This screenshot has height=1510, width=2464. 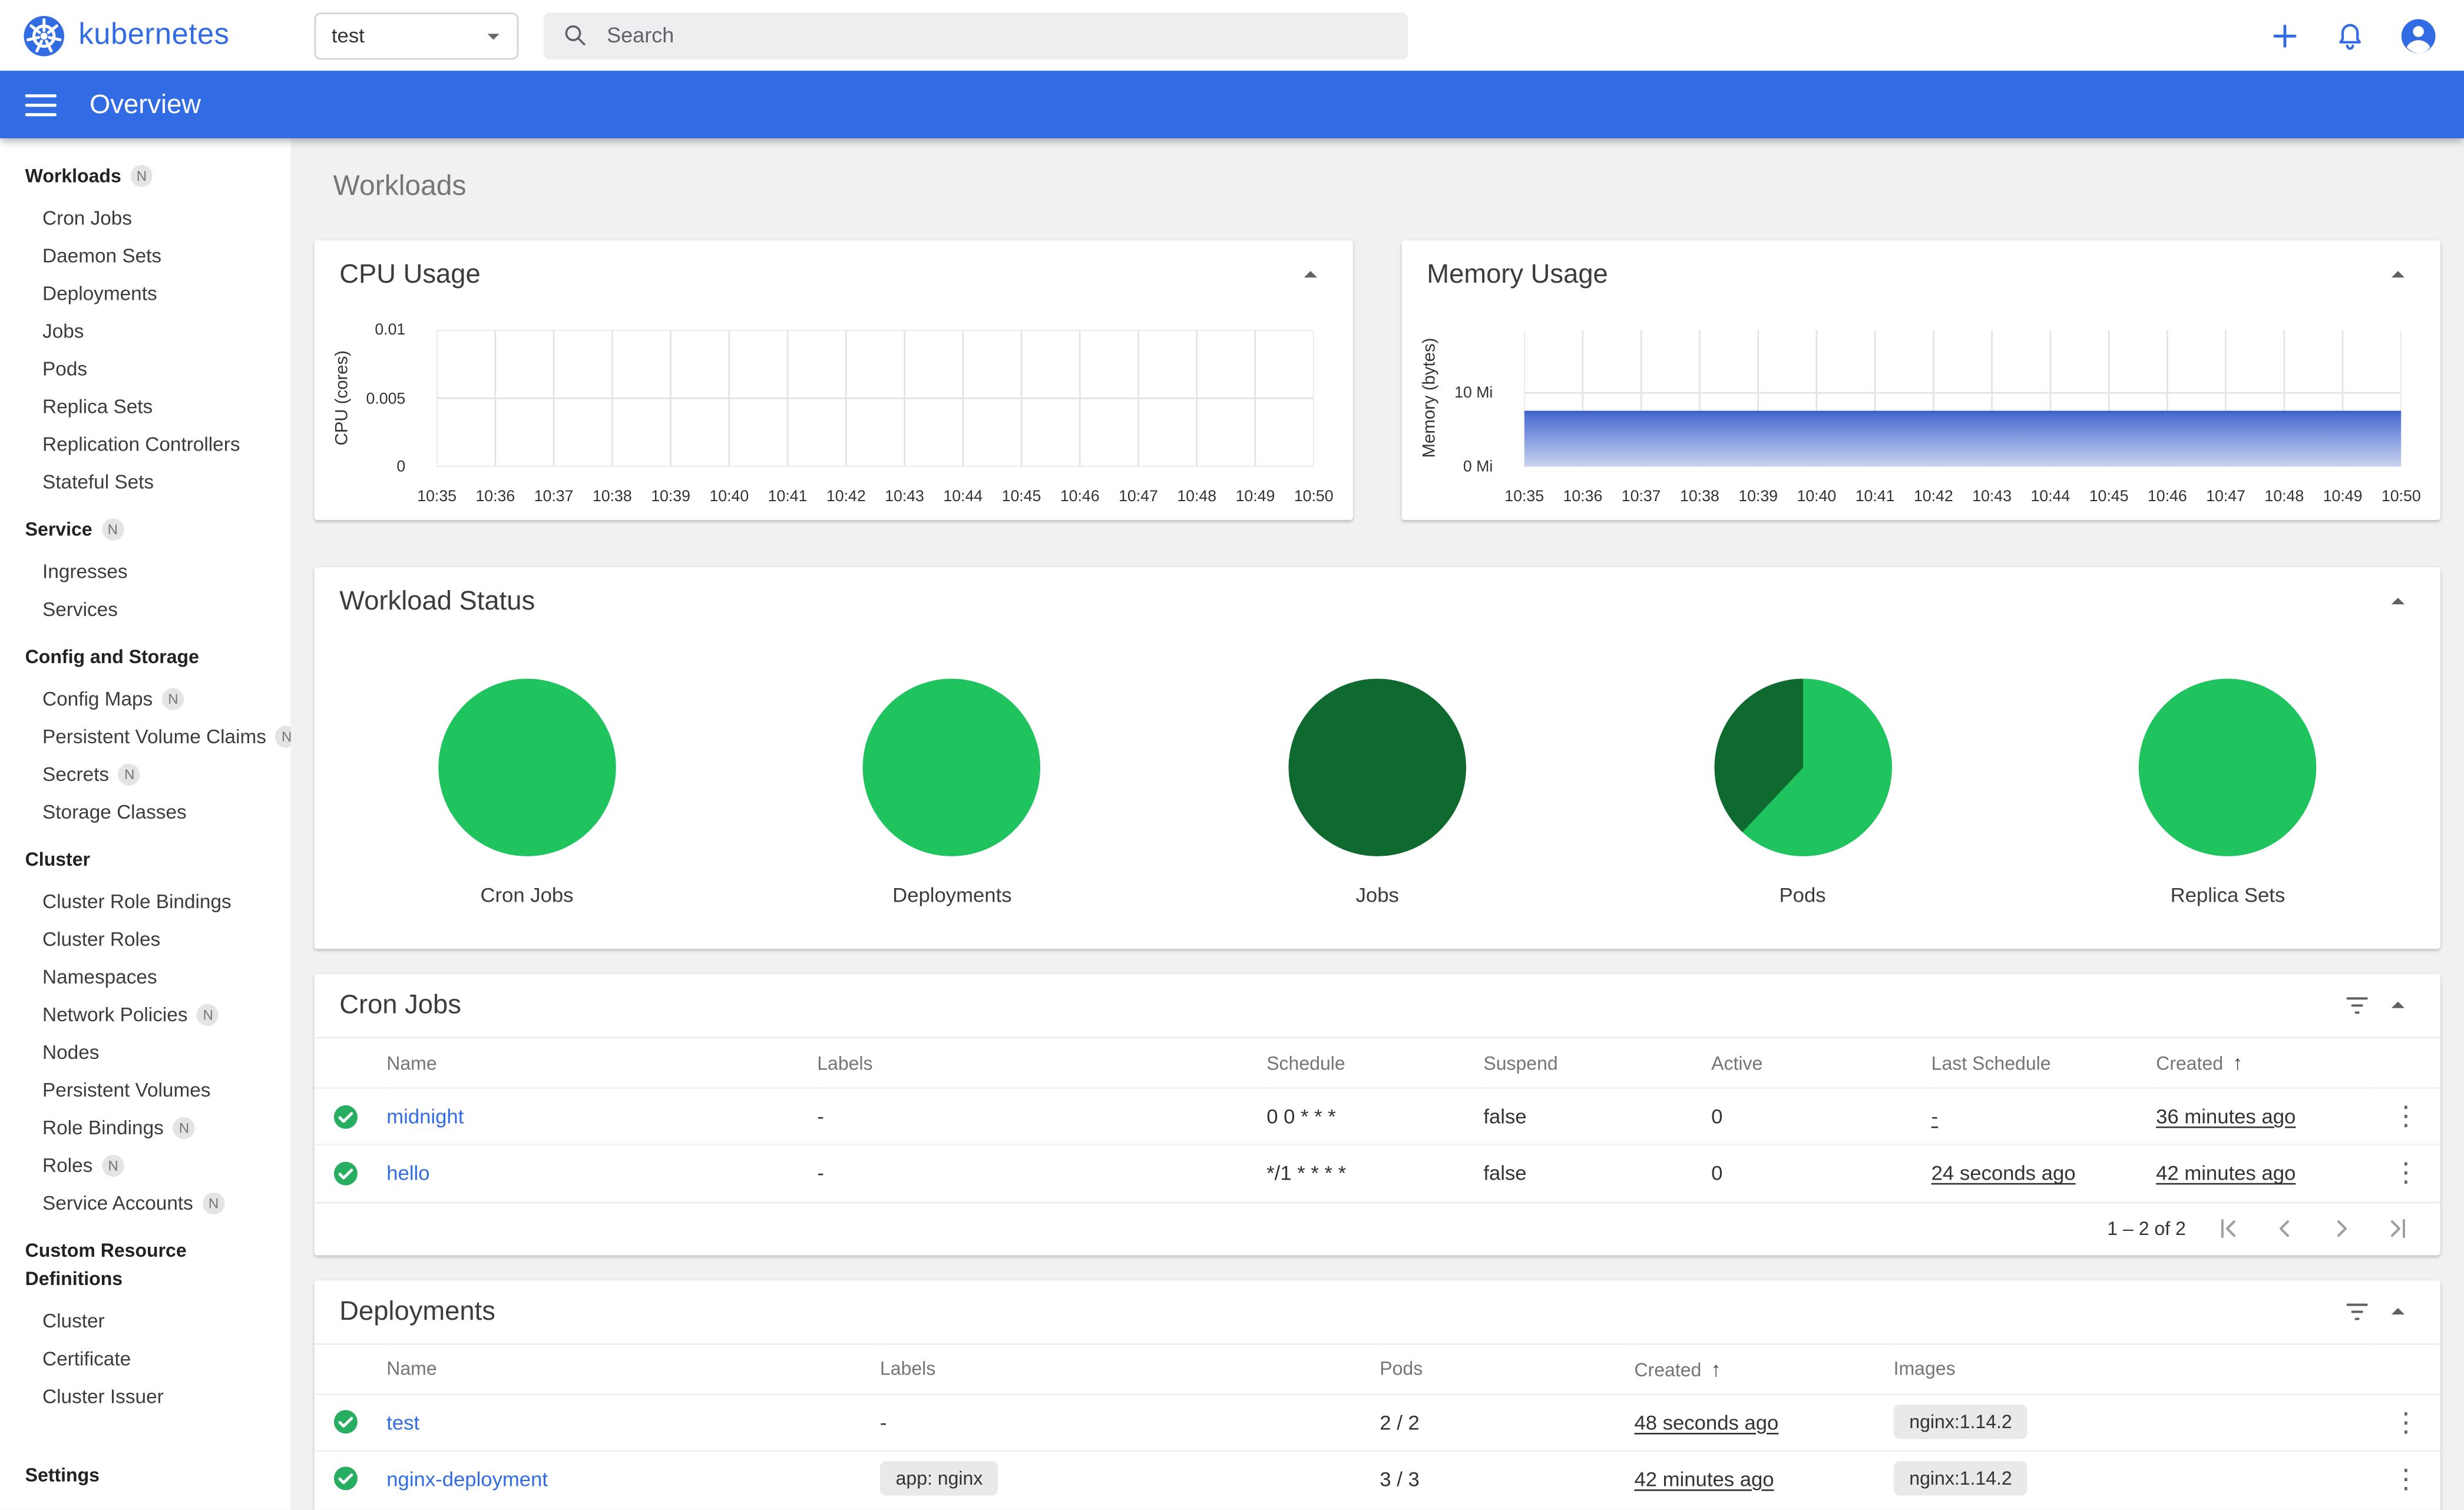 I want to click on sidebar-item-label: Stateful Sets, so click(x=98, y=483).